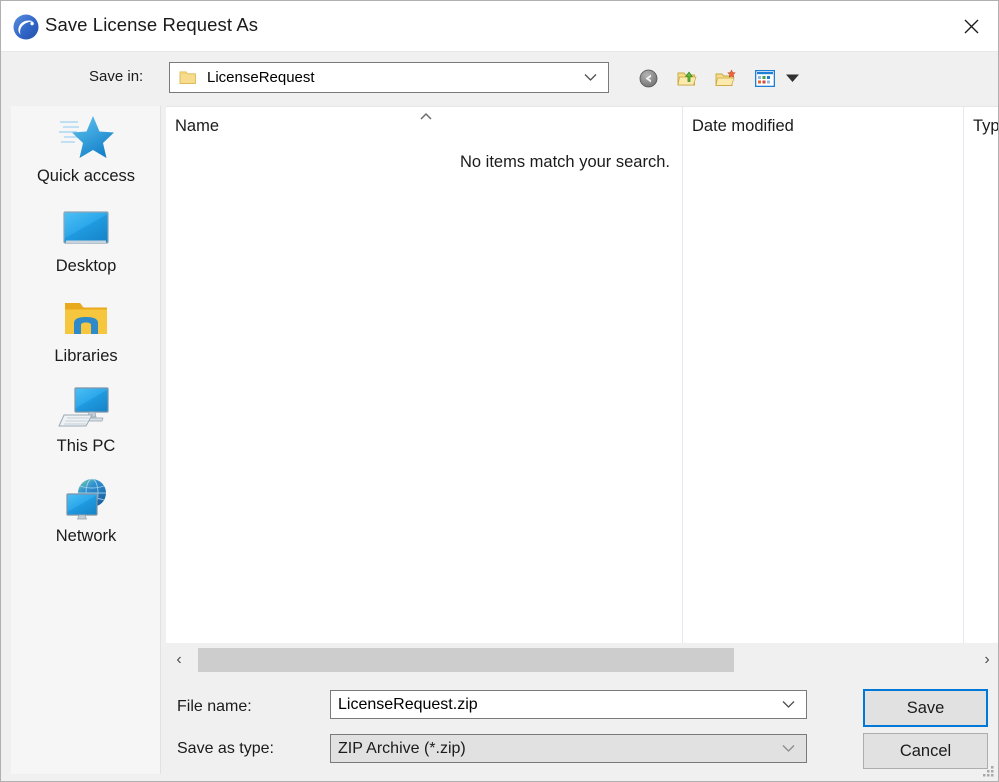 This screenshot has width=999, height=782. What do you see at coordinates (86, 138) in the screenshot?
I see `star-icon` at bounding box center [86, 138].